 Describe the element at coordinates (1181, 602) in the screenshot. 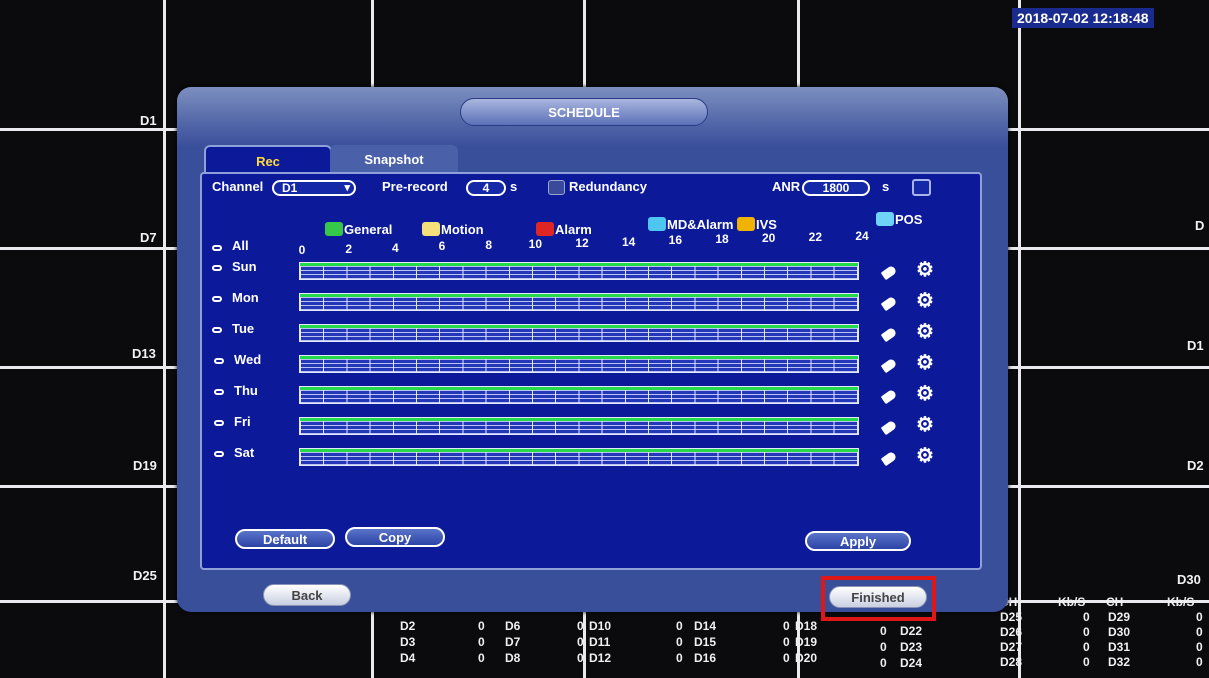

I see `stat-header: Kb/S` at that location.